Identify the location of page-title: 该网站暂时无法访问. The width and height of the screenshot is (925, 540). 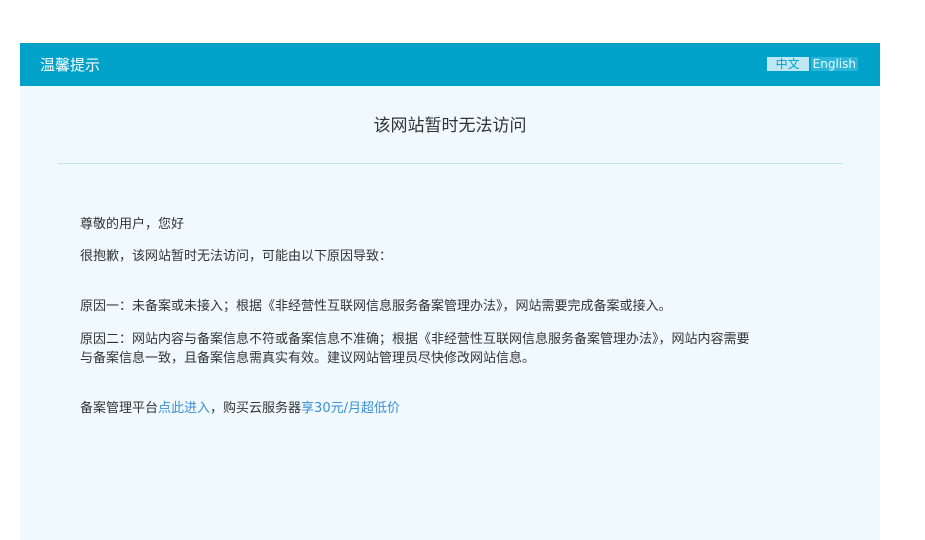
(450, 126).